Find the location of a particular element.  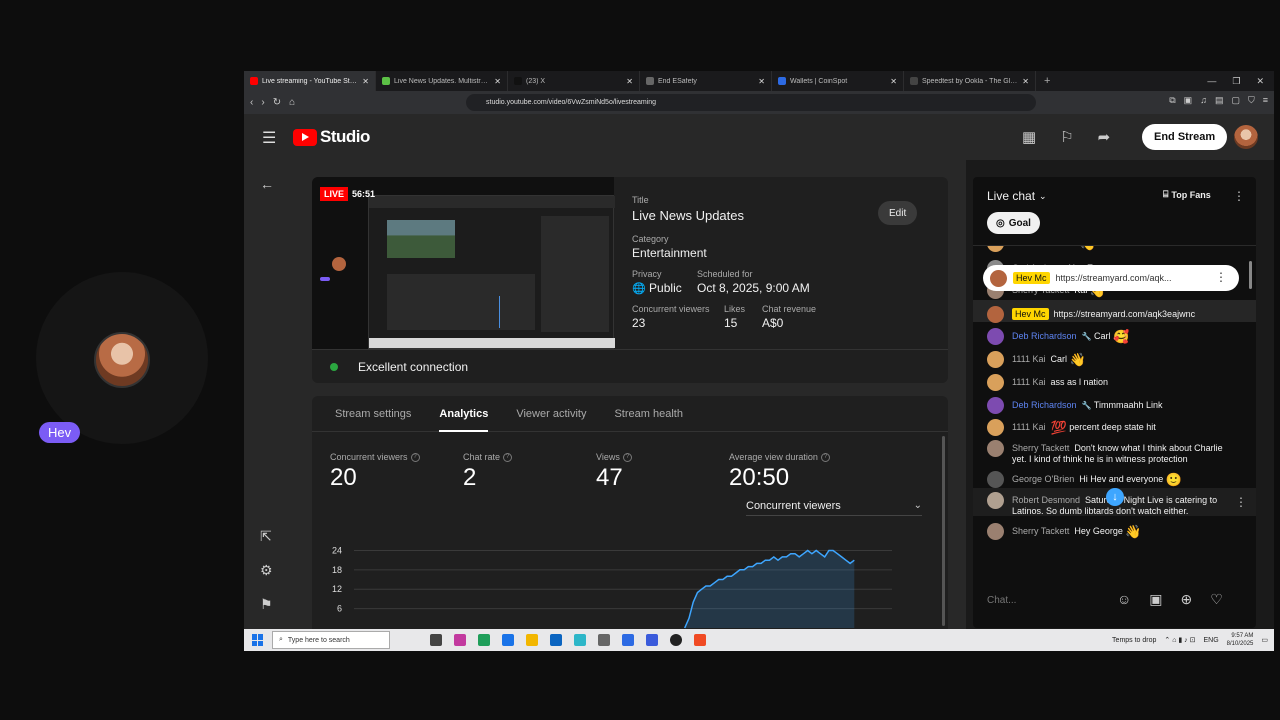

top-fans-button: ⌸ Top Fans is located at coordinates (1187, 194).